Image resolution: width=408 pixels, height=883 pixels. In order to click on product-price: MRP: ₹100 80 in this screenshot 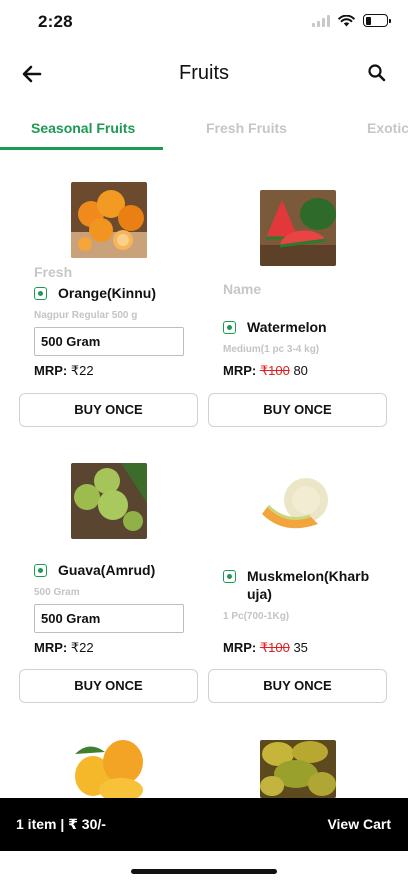, I will do `click(265, 371)`.